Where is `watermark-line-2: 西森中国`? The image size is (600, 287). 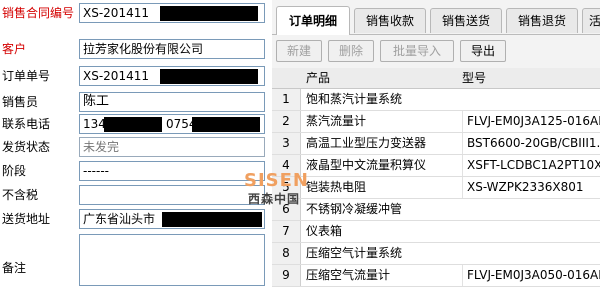 watermark-line-2: 西森中国 is located at coordinates (274, 199).